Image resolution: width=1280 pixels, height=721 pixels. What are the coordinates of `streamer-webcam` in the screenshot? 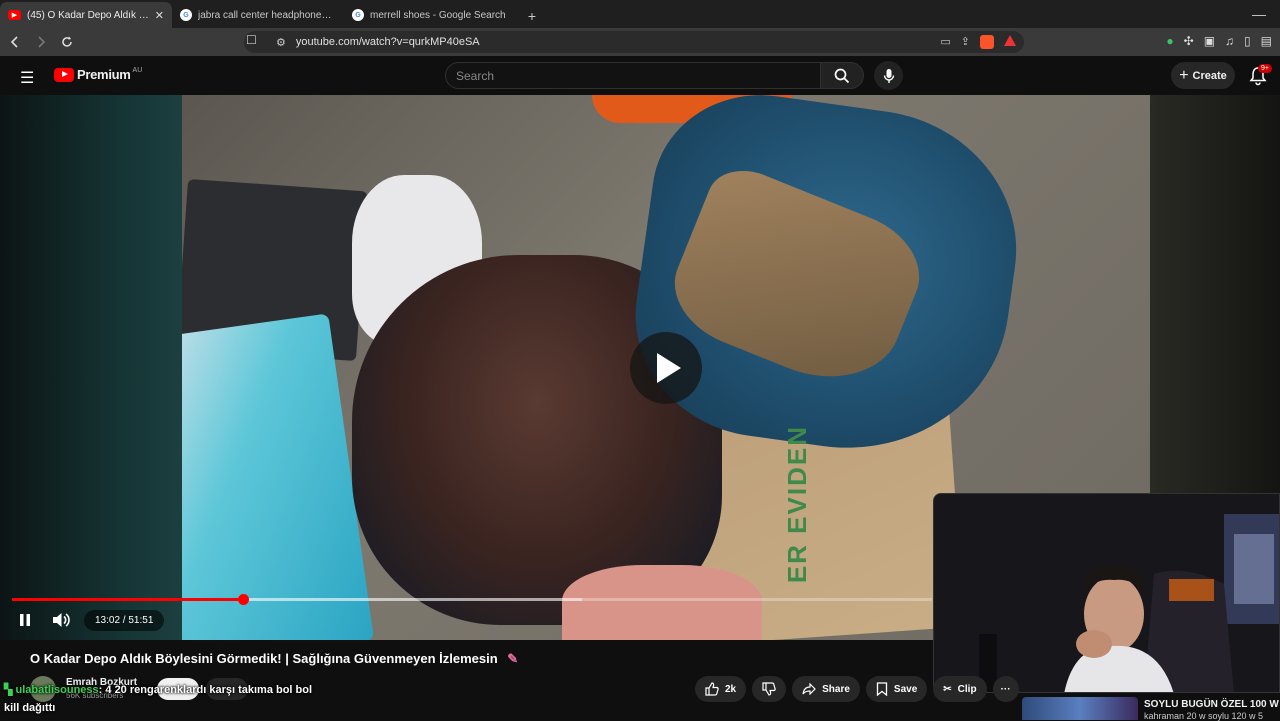 It's located at (1106, 593).